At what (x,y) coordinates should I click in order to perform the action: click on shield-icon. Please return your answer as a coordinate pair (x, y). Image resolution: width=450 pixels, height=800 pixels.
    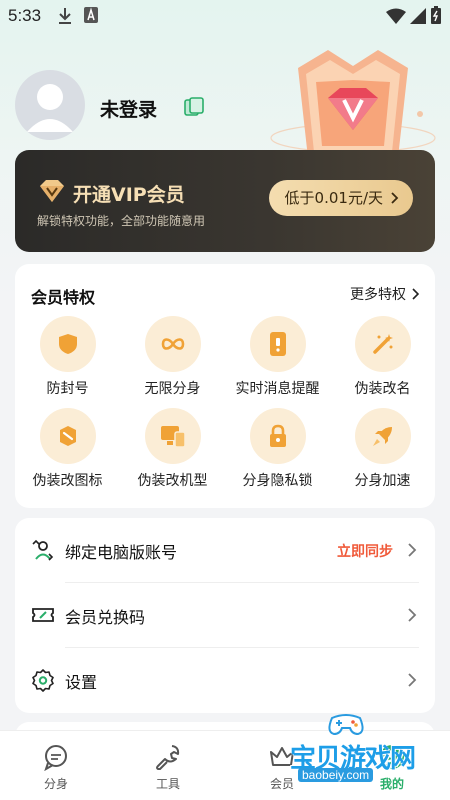
    Looking at the image, I should click on (68, 344).